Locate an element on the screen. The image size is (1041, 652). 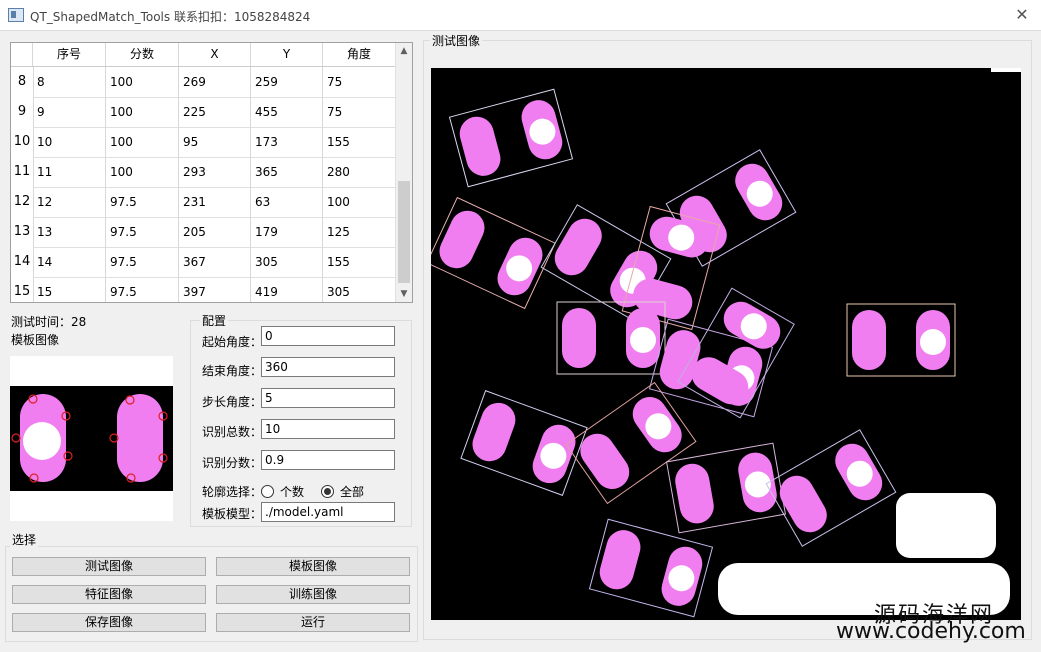
table-cell: 63 is located at coordinates (287, 202).